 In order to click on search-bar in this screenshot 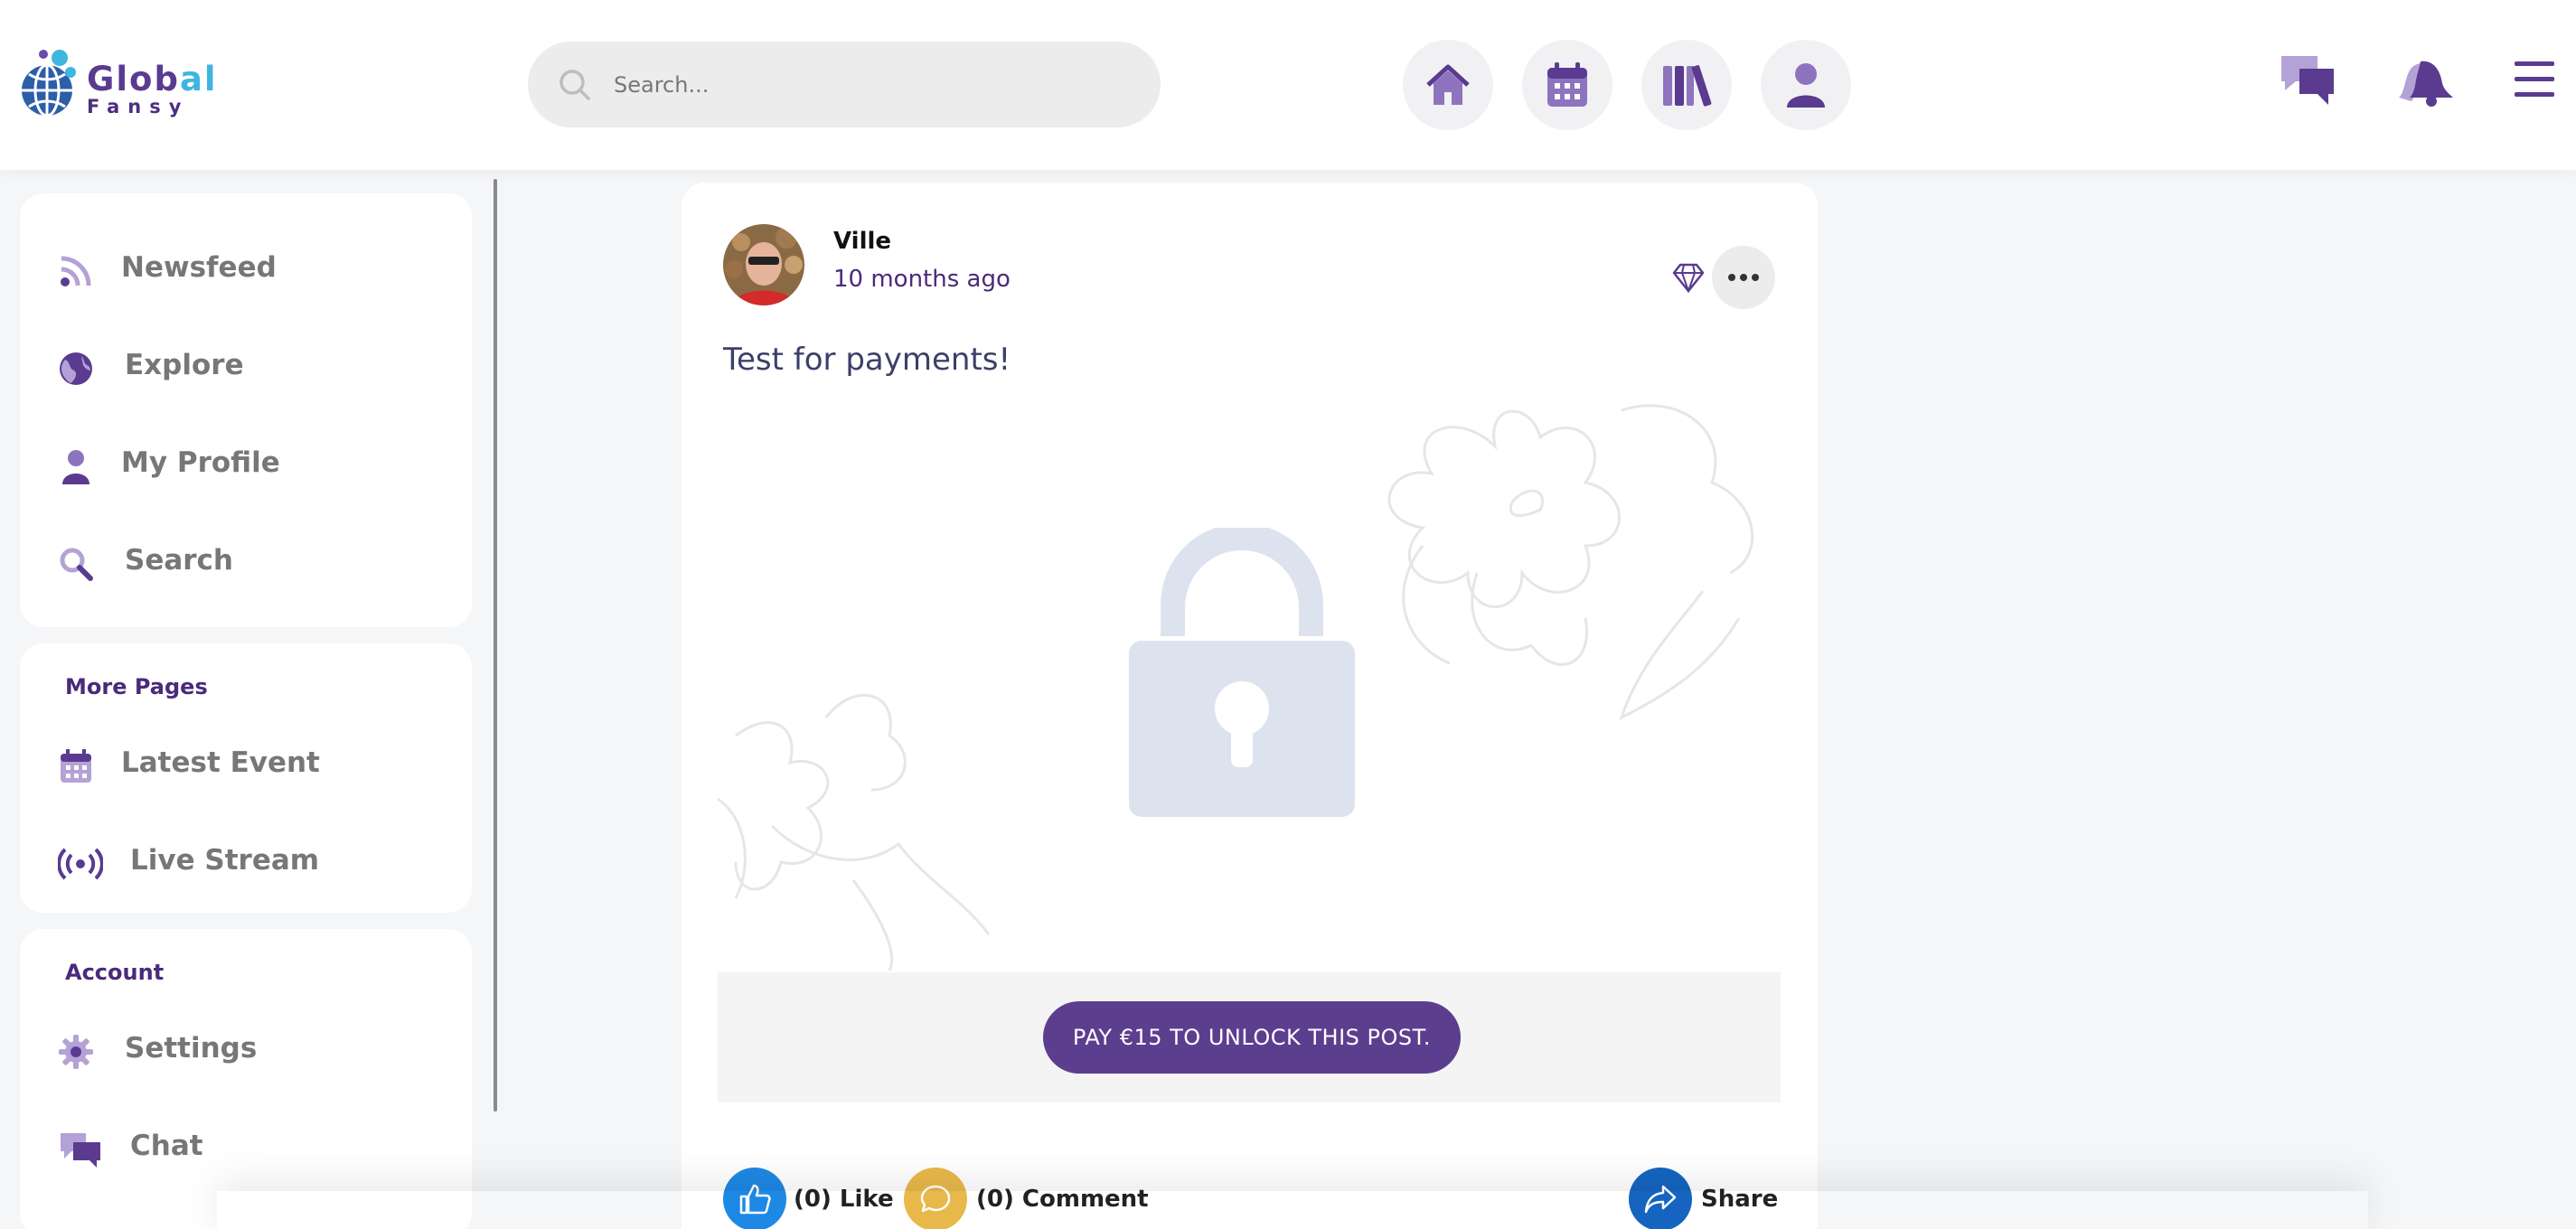, I will do `click(845, 84)`.